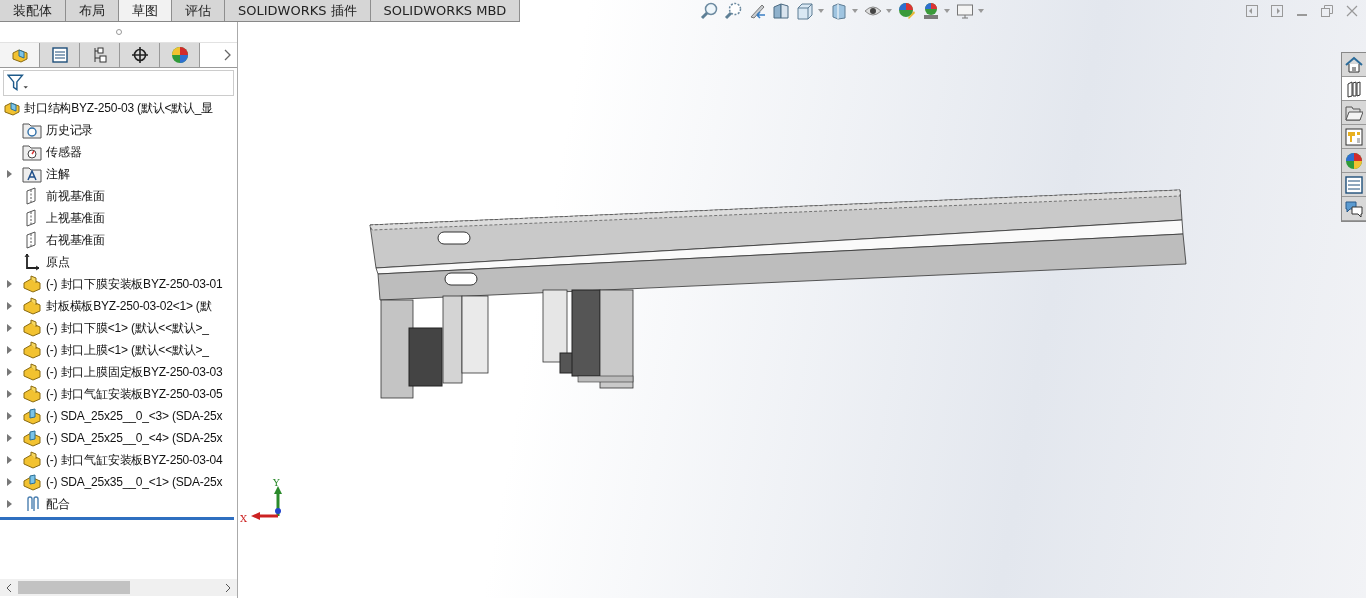  Describe the element at coordinates (757, 11) in the screenshot. I see `previous-view-icon` at that location.